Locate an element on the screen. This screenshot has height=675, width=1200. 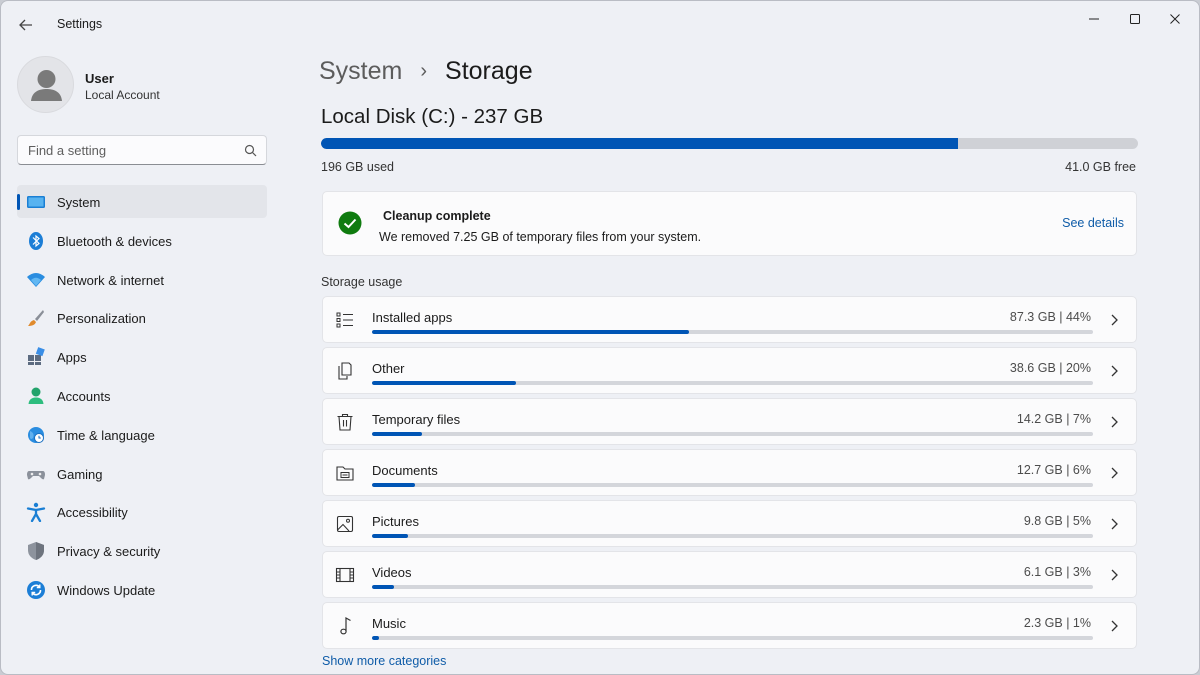
sidebar-item-label: Accounts is located at coordinates (84, 396).